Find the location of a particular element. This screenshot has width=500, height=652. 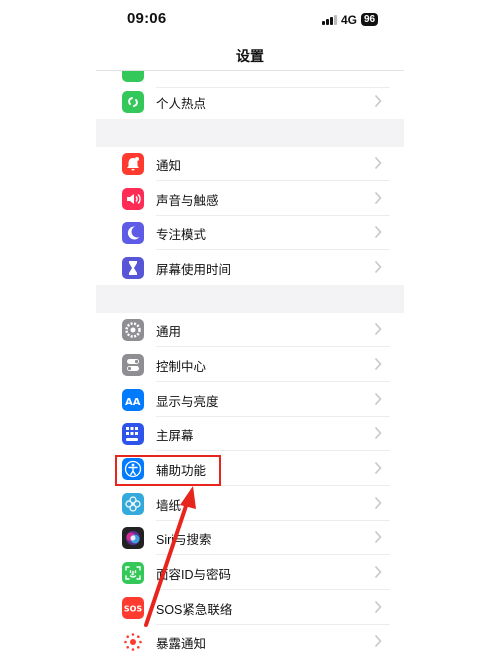

row-label: 暴露通知 is located at coordinates (181, 644).